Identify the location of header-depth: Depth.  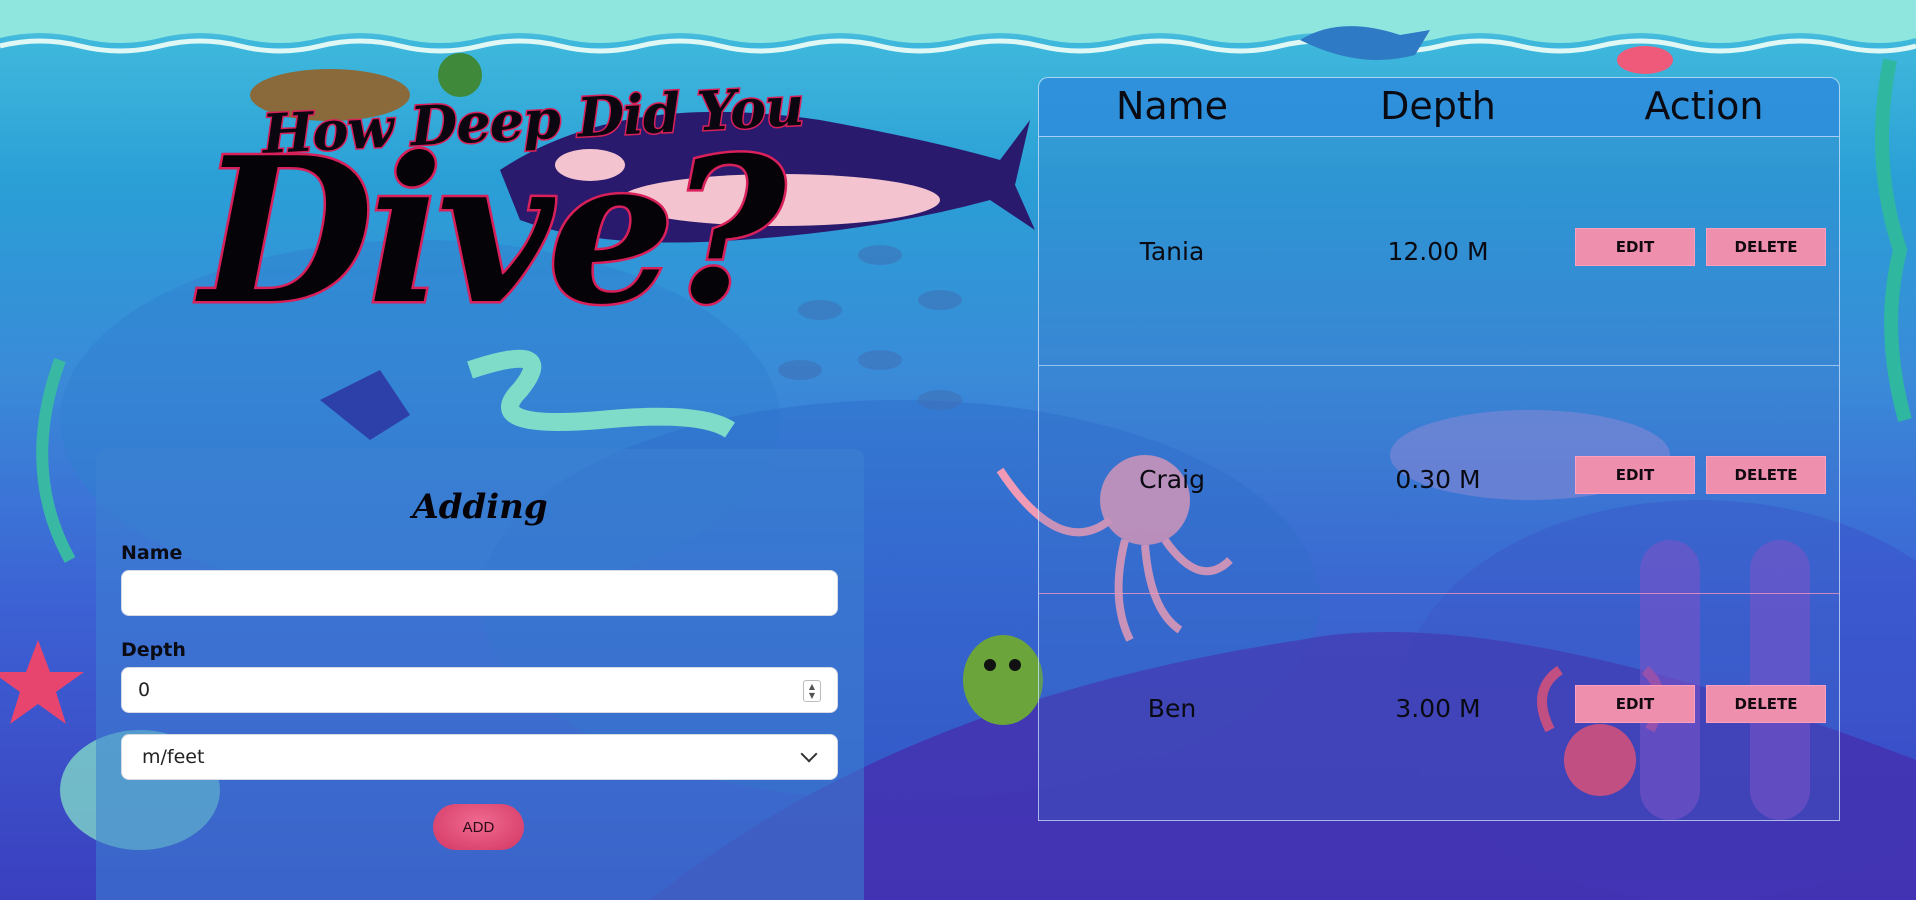
(1438, 106).